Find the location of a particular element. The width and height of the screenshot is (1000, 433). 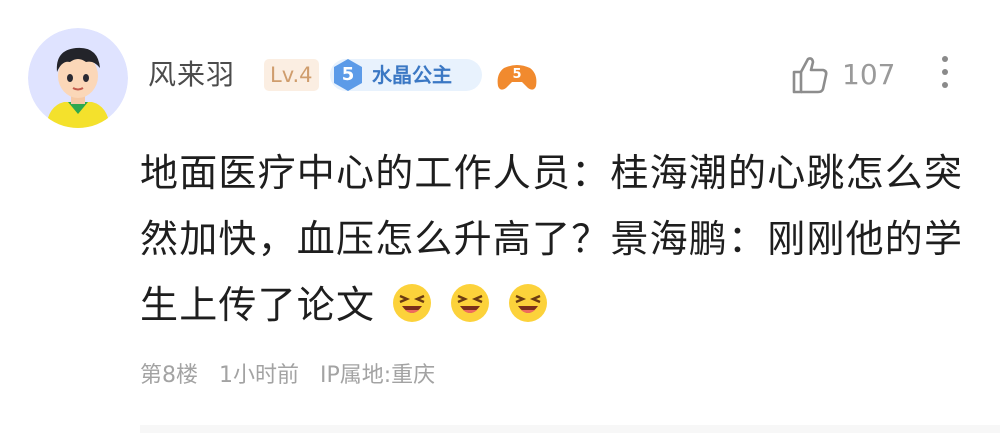

floor-number: 第8楼 is located at coordinates (169, 375).